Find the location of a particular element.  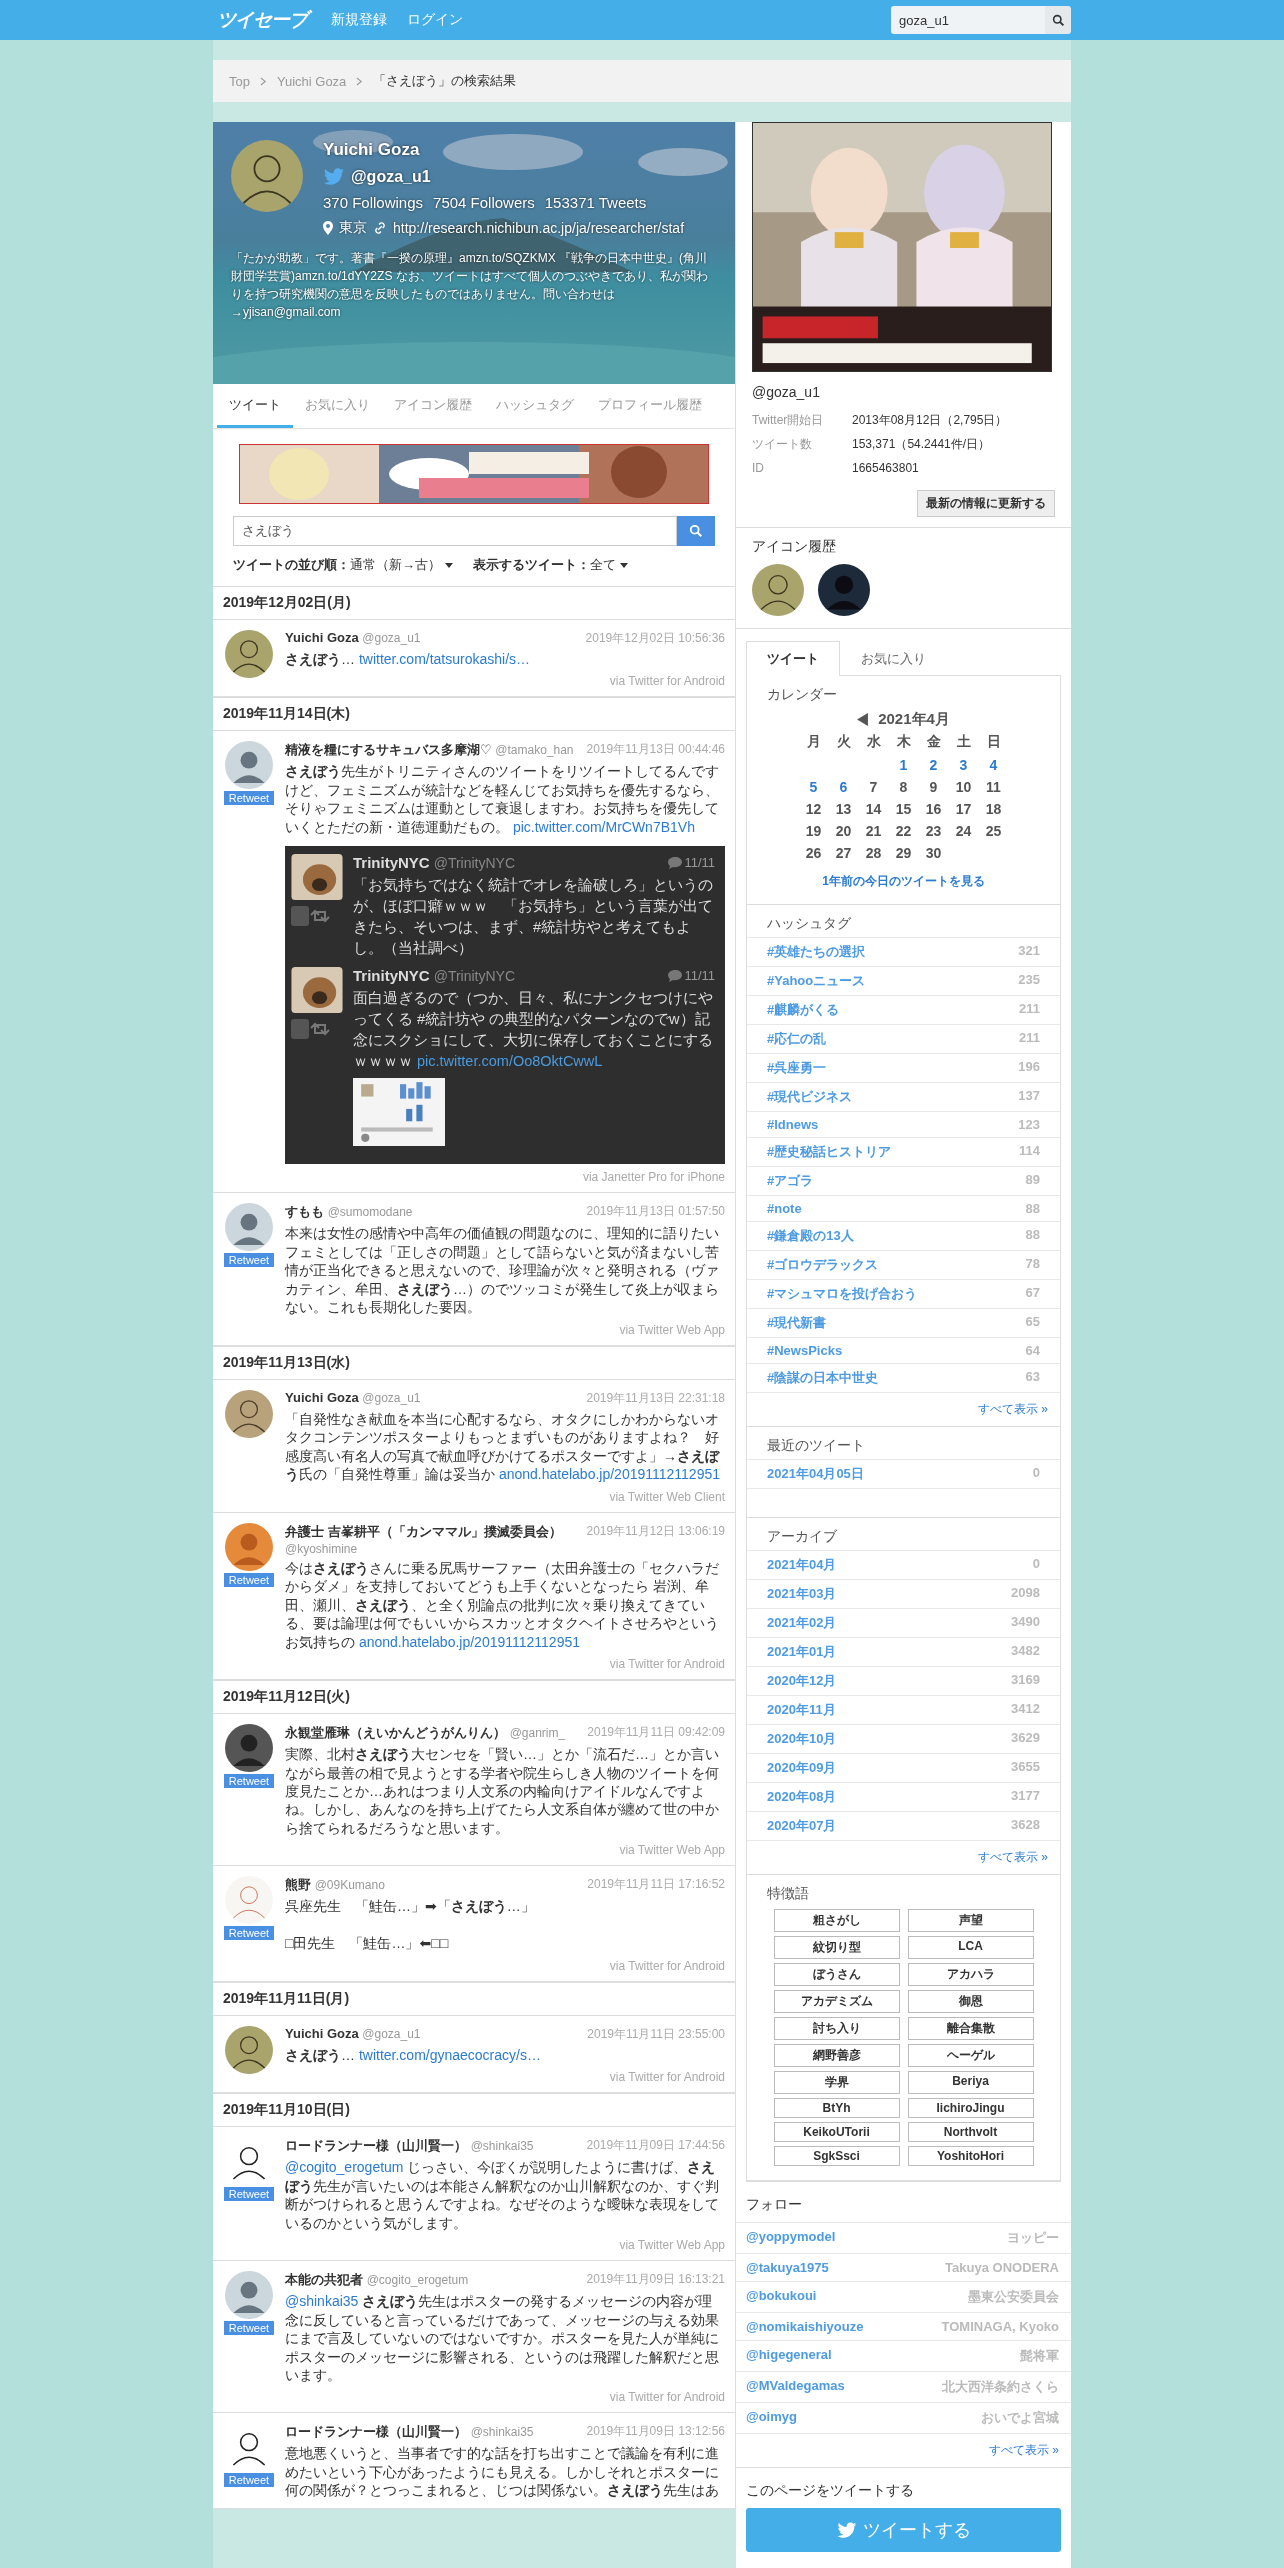

hashtag-link: #歴史秘話ヒストリア is located at coordinates (829, 1152).